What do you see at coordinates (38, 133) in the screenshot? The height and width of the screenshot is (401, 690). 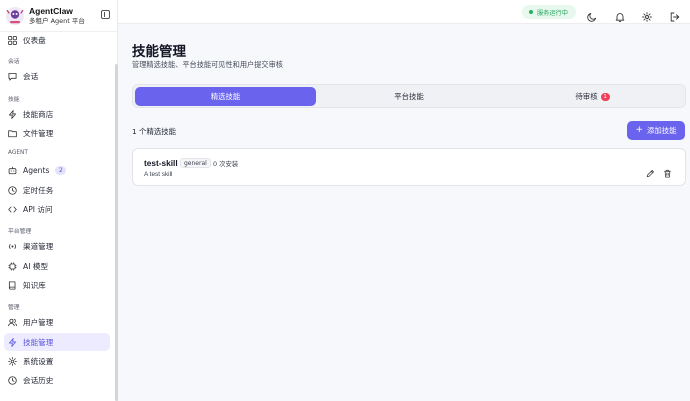 I see `sidebar-item-label: 文件管理` at bounding box center [38, 133].